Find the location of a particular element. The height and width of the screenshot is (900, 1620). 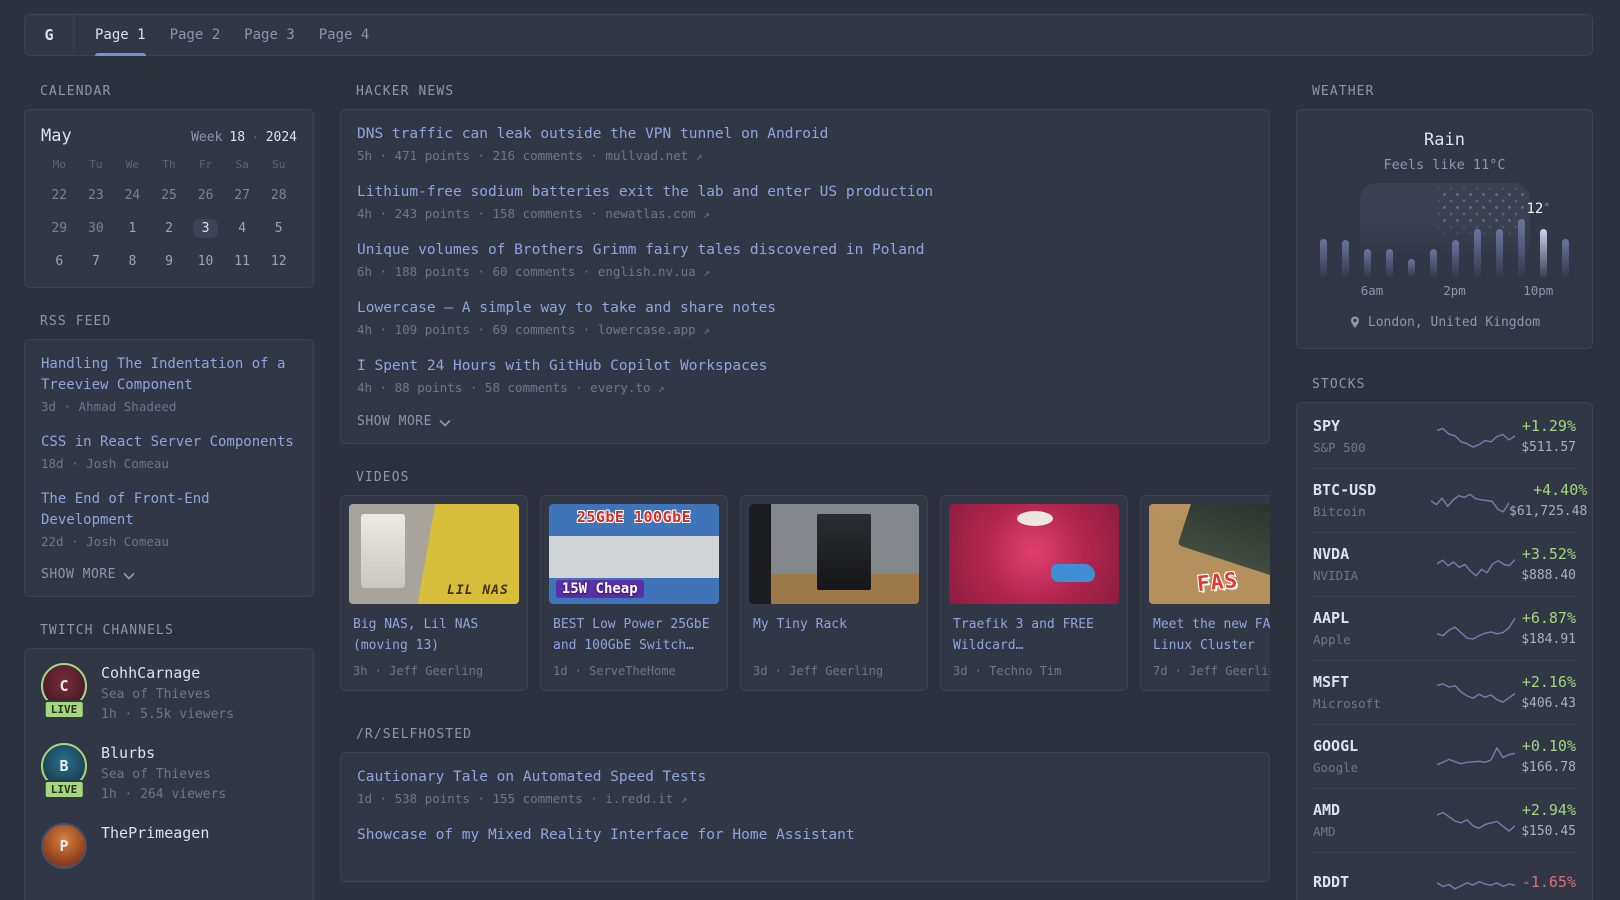

twitch-avatar: B LIVE is located at coordinates (64, 771).